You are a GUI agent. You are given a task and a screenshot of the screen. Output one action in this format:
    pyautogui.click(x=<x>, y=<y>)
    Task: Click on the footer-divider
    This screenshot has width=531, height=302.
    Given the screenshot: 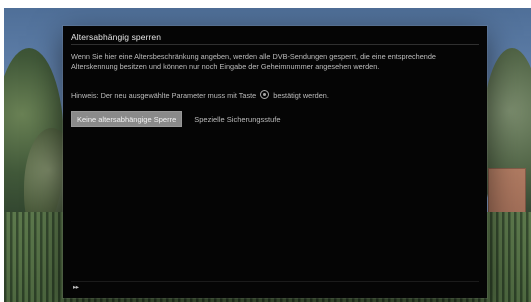 What is the action you would take?
    pyautogui.click(x=275, y=281)
    